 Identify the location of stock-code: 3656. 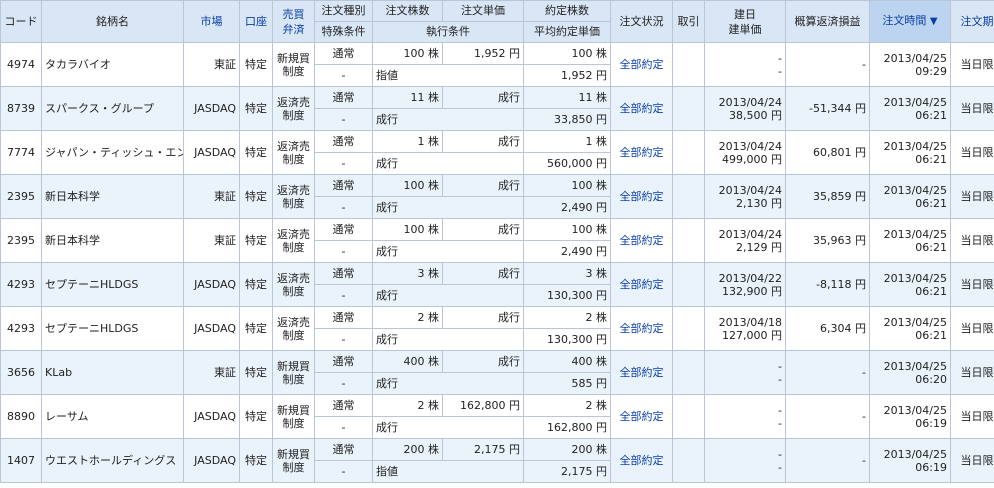
(21, 372).